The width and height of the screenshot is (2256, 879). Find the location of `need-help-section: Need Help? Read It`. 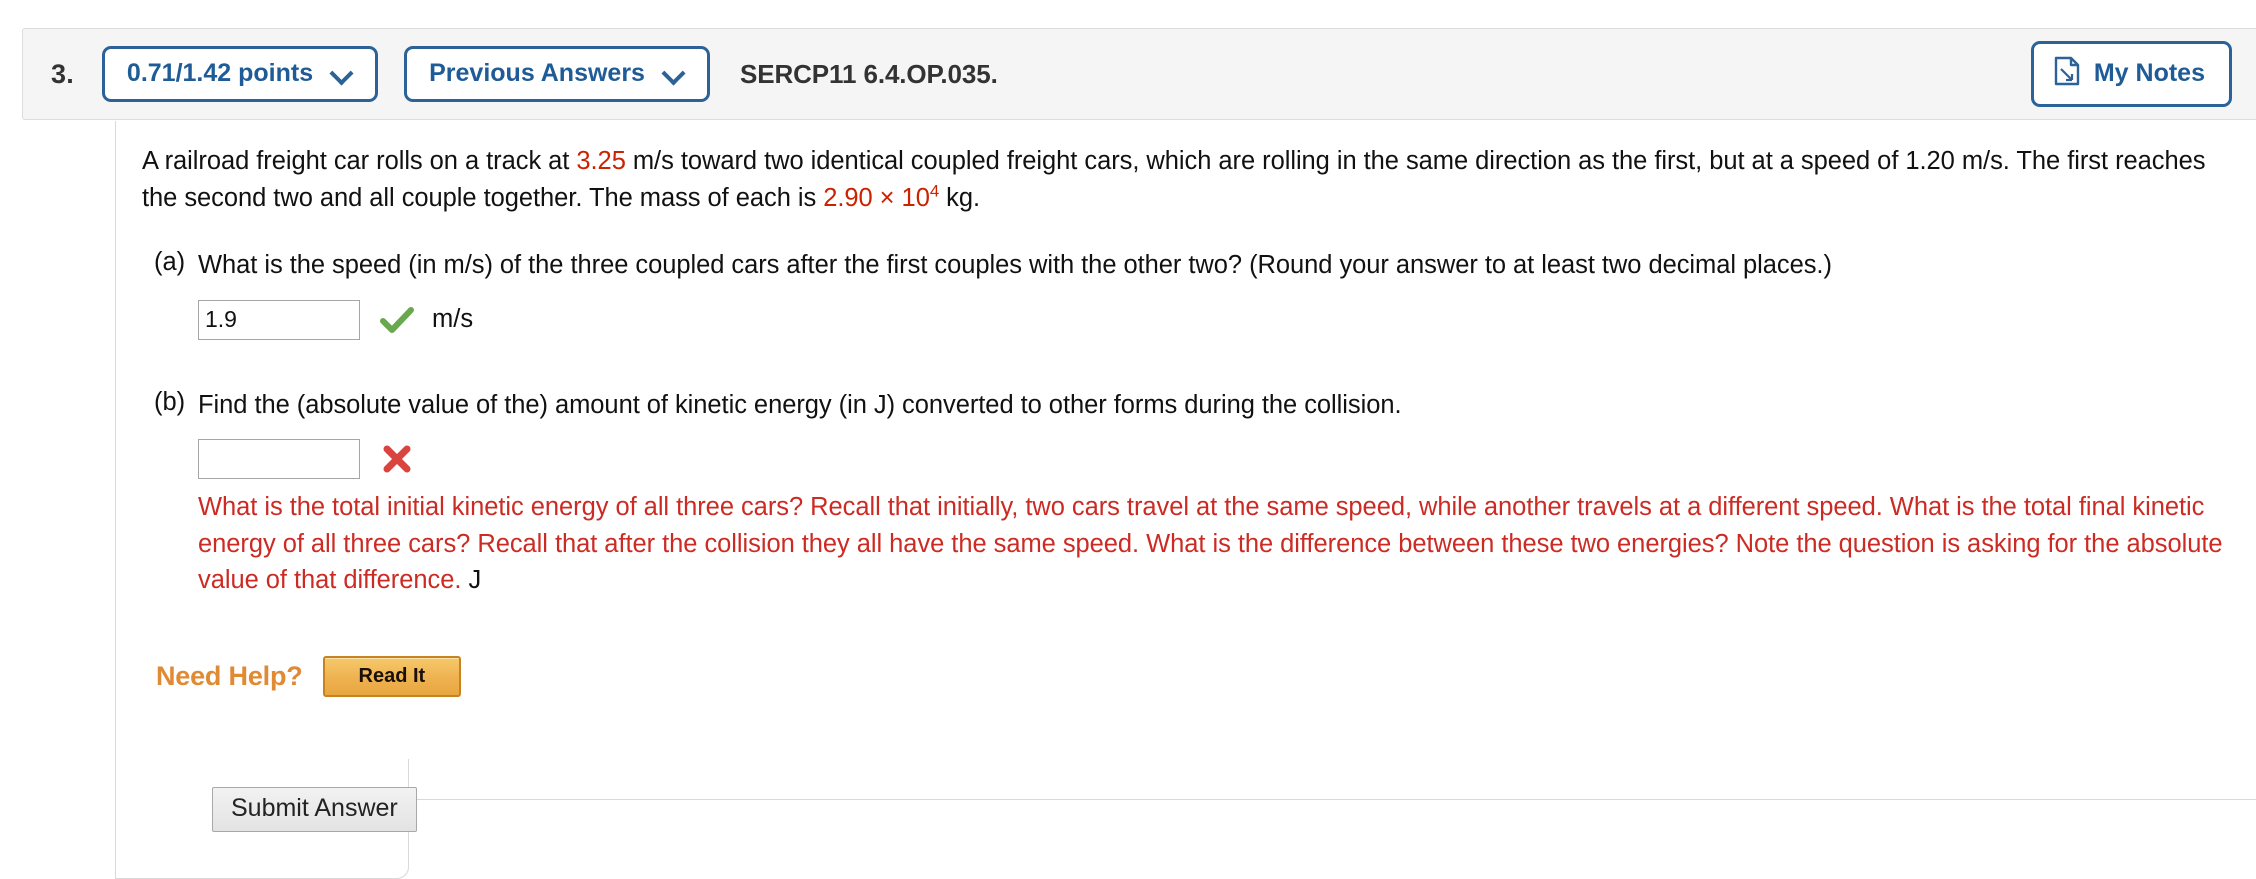

need-help-section: Need Help? Read It is located at coordinates (1206, 676).